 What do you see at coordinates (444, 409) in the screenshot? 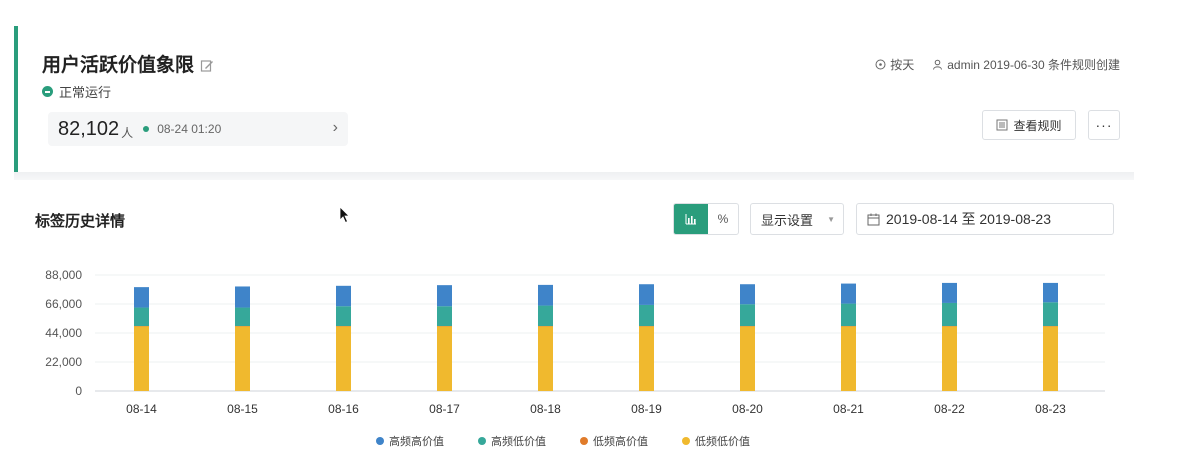
I see `x-tick-label: 08-17` at bounding box center [444, 409].